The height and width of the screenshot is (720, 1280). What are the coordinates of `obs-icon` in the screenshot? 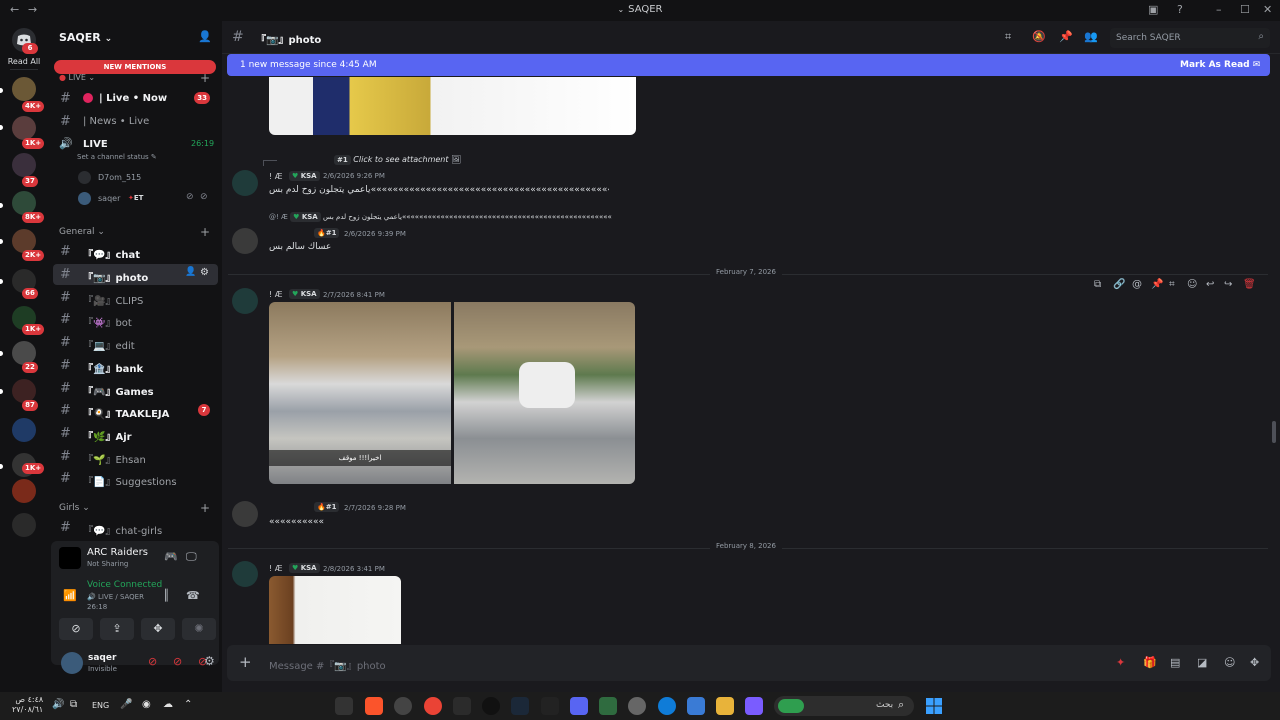 It's located at (403, 706).